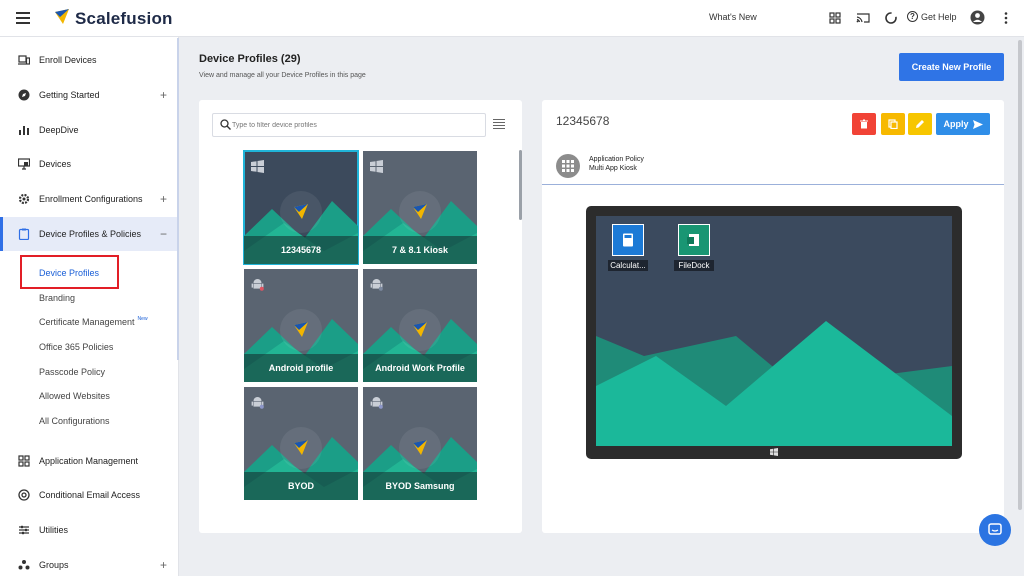 The width and height of the screenshot is (1024, 576). I want to click on profile-card: 7 & 8.1 Kiosk, so click(420, 207).